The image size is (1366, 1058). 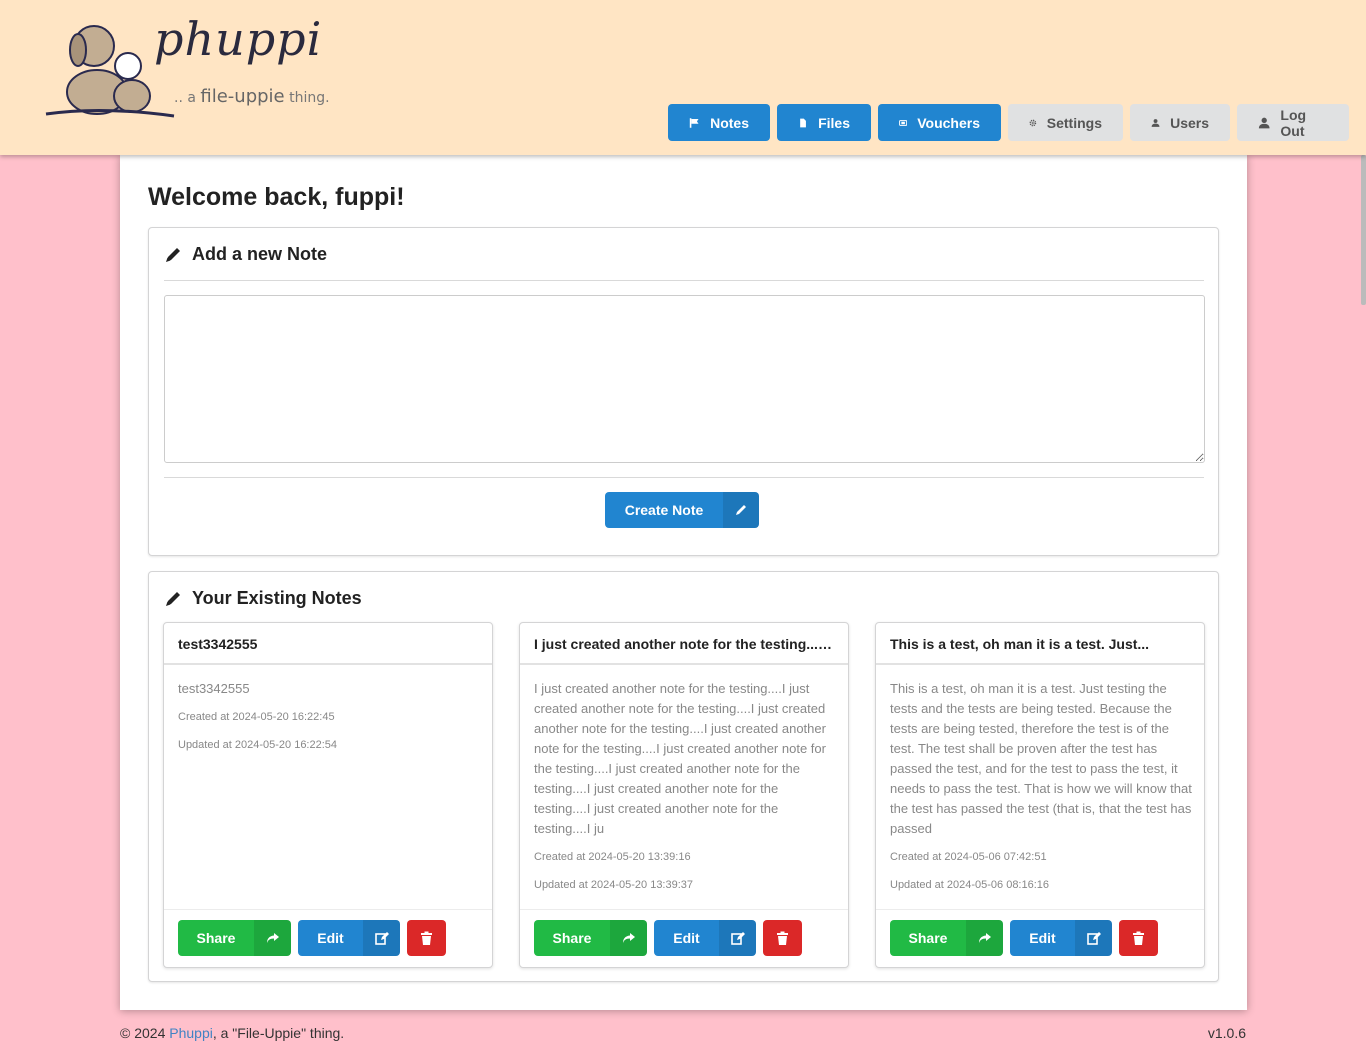 What do you see at coordinates (309, 98) in the screenshot?
I see `tagline-suffix: thing.` at bounding box center [309, 98].